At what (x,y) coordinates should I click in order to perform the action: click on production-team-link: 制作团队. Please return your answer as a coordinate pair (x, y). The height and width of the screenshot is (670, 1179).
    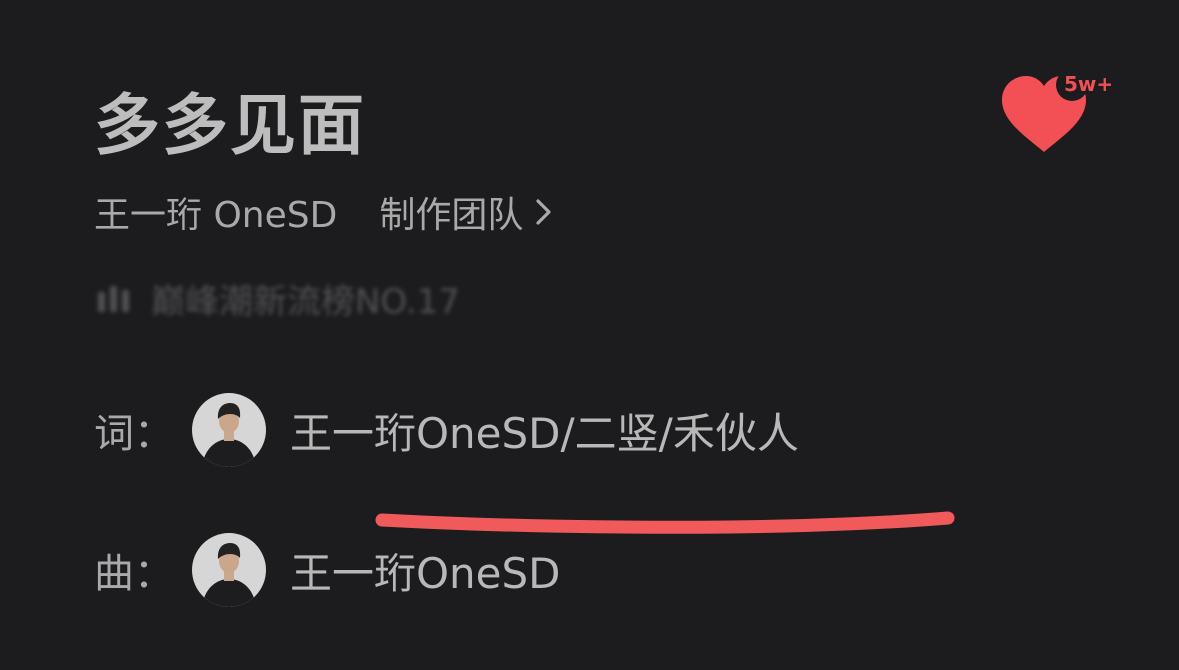
    Looking at the image, I should click on (467, 212).